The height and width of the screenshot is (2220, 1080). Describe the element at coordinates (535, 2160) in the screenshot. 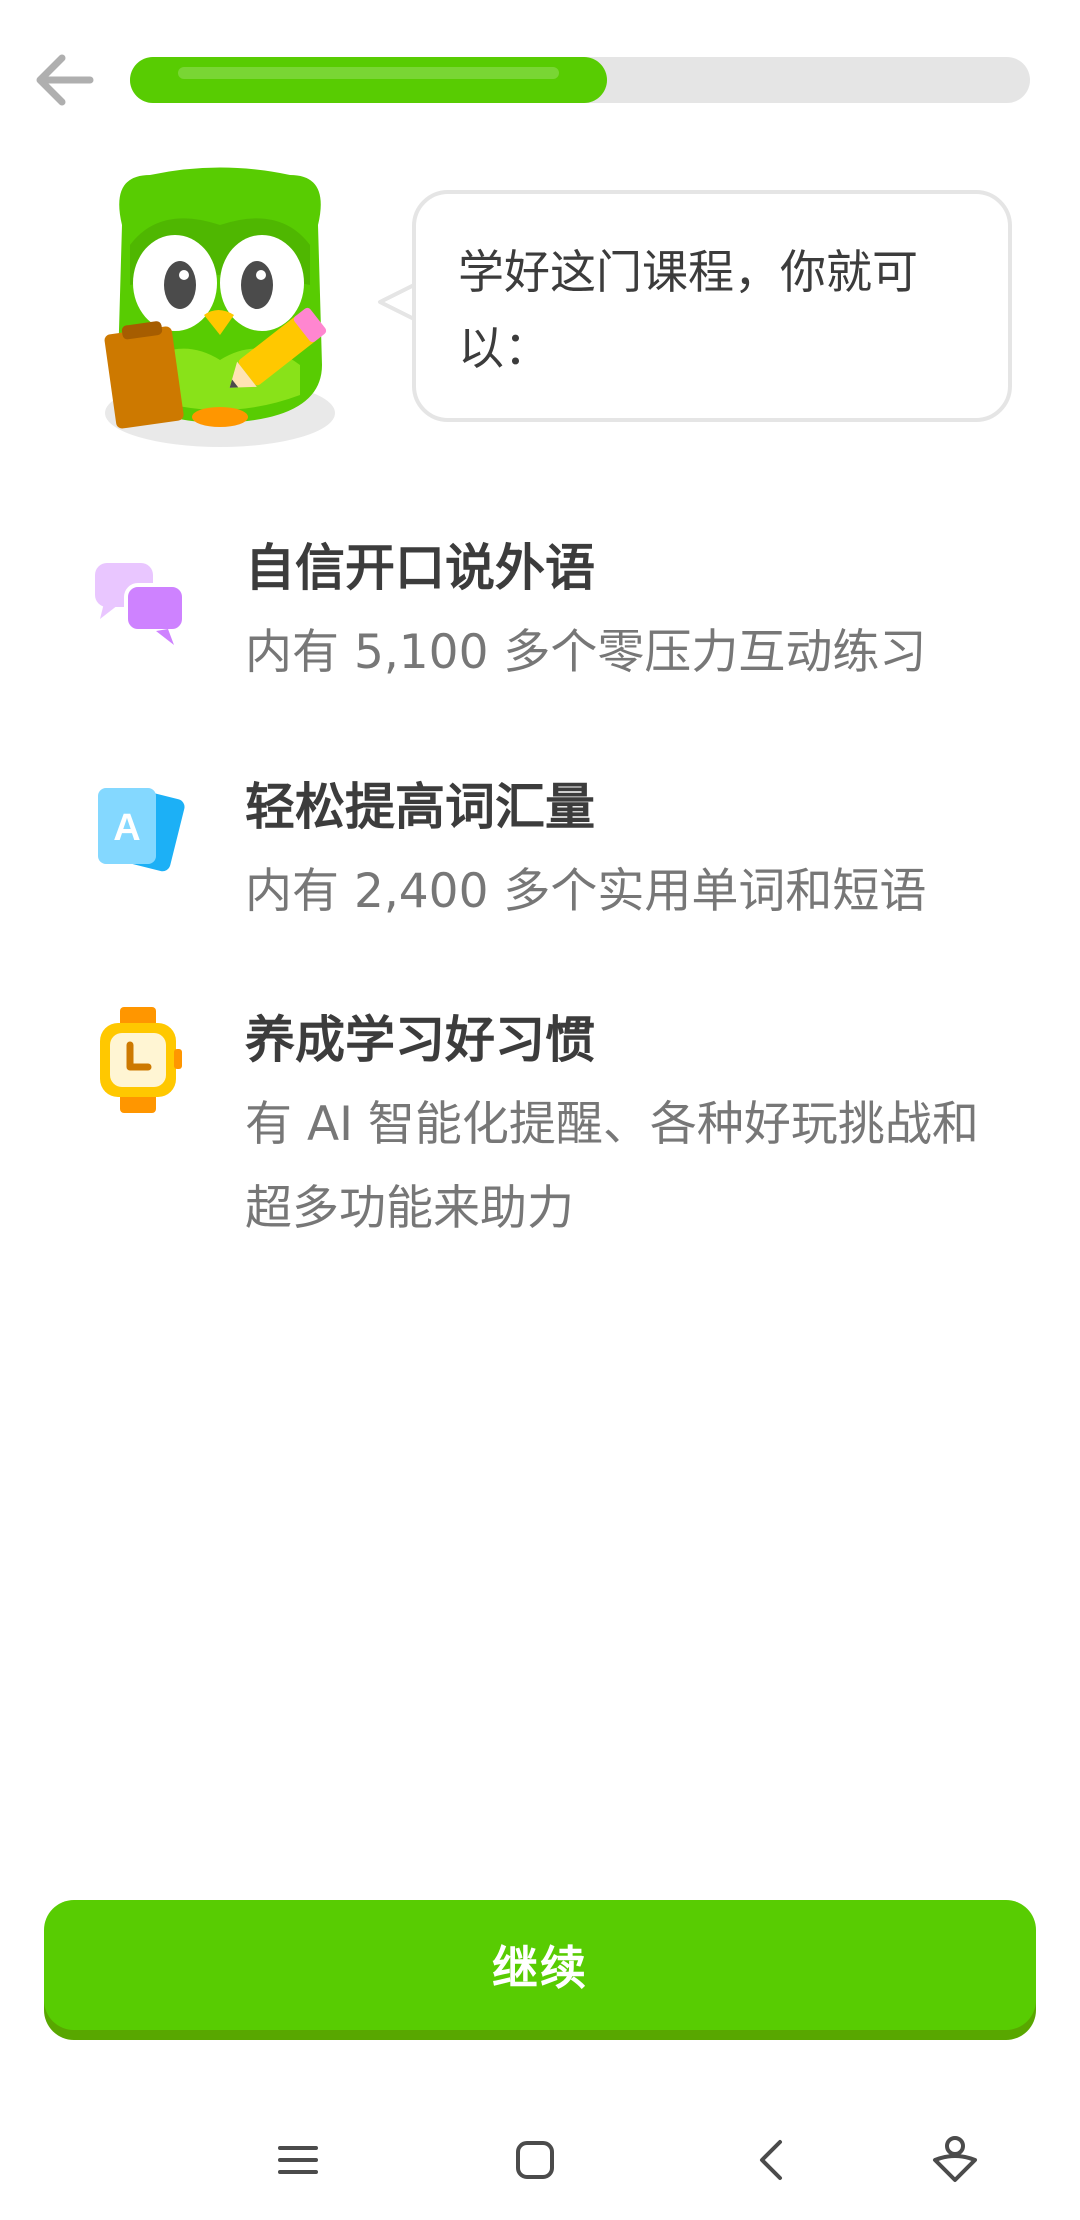

I see `home-icon` at that location.